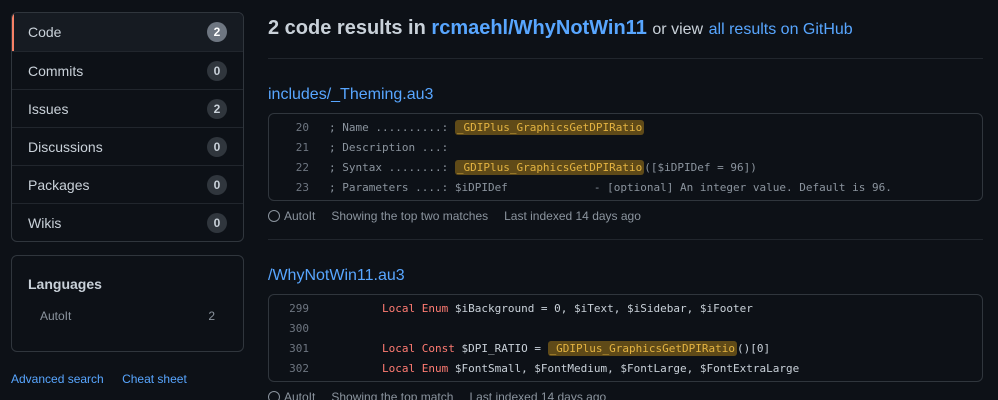  I want to click on languages-title: Languages, so click(65, 284).